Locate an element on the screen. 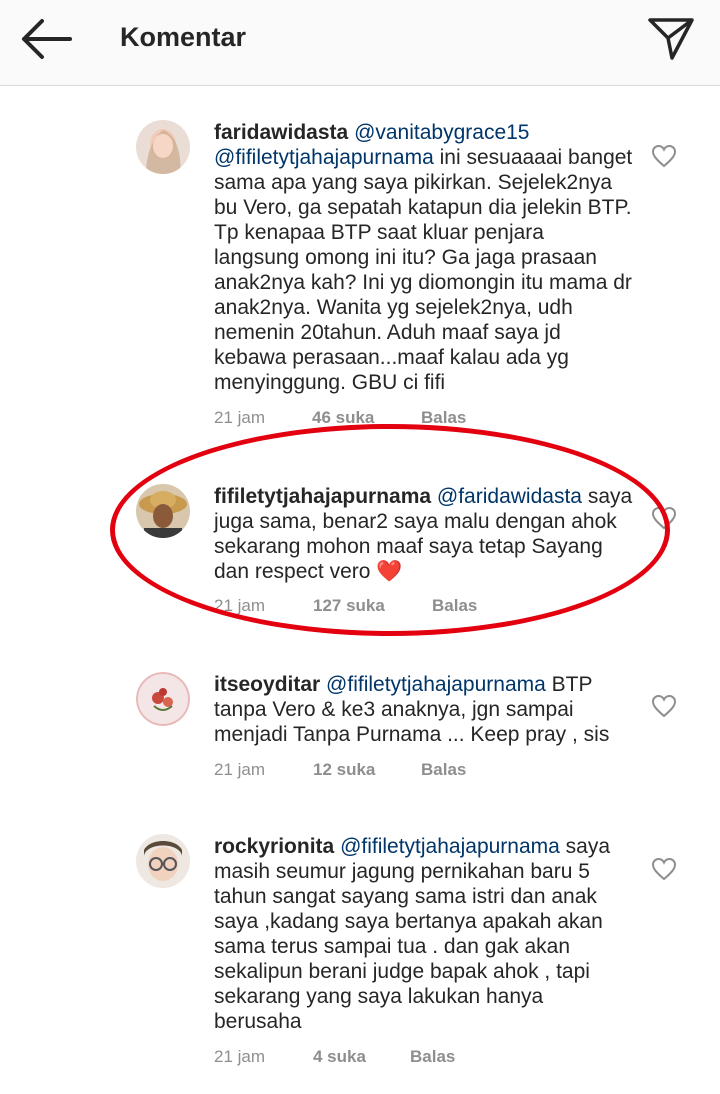 The height and width of the screenshot is (1094, 720). comment-mention: @faridawidasta is located at coordinates (509, 496).